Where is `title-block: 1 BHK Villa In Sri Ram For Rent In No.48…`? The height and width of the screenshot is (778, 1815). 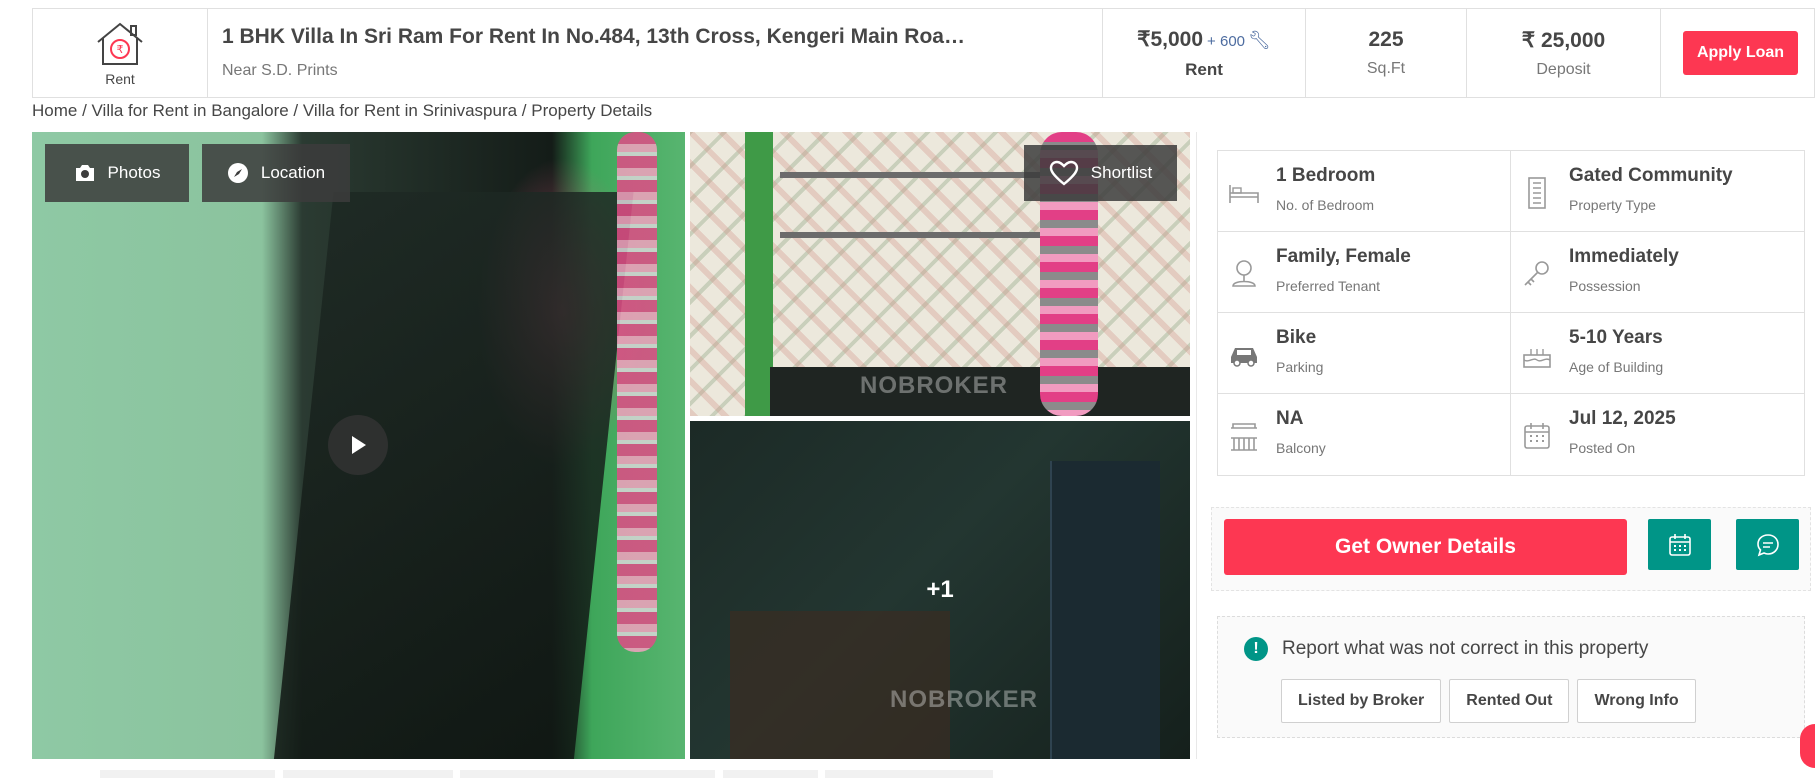
title-block: 1 BHK Villa In Sri Ram For Rent In No.48… is located at coordinates (655, 53).